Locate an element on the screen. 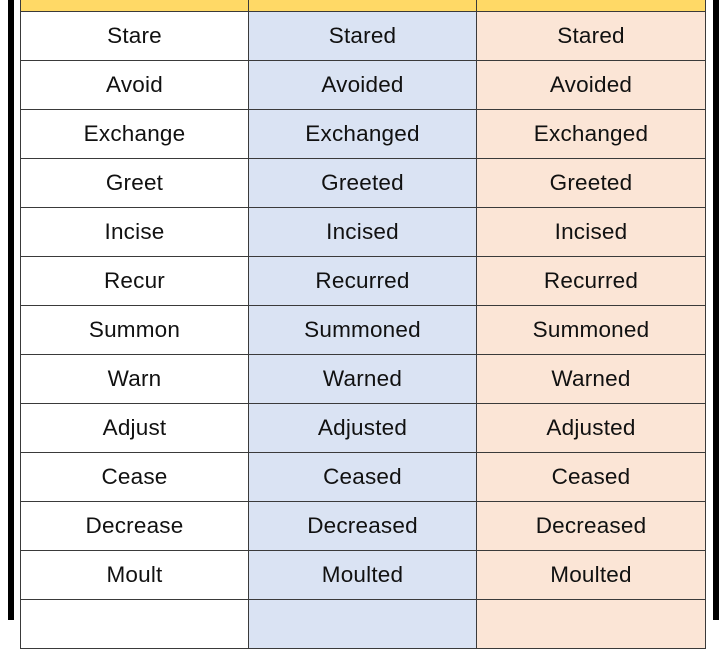 This screenshot has height=649, width=722. past-form-cell: Warned is located at coordinates (362, 379).